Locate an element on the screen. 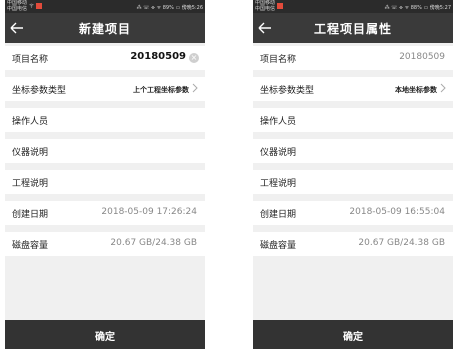 The height and width of the screenshot is (352, 453). created-date-value: 2018-05-09 17:26:24 is located at coordinates (149, 212).